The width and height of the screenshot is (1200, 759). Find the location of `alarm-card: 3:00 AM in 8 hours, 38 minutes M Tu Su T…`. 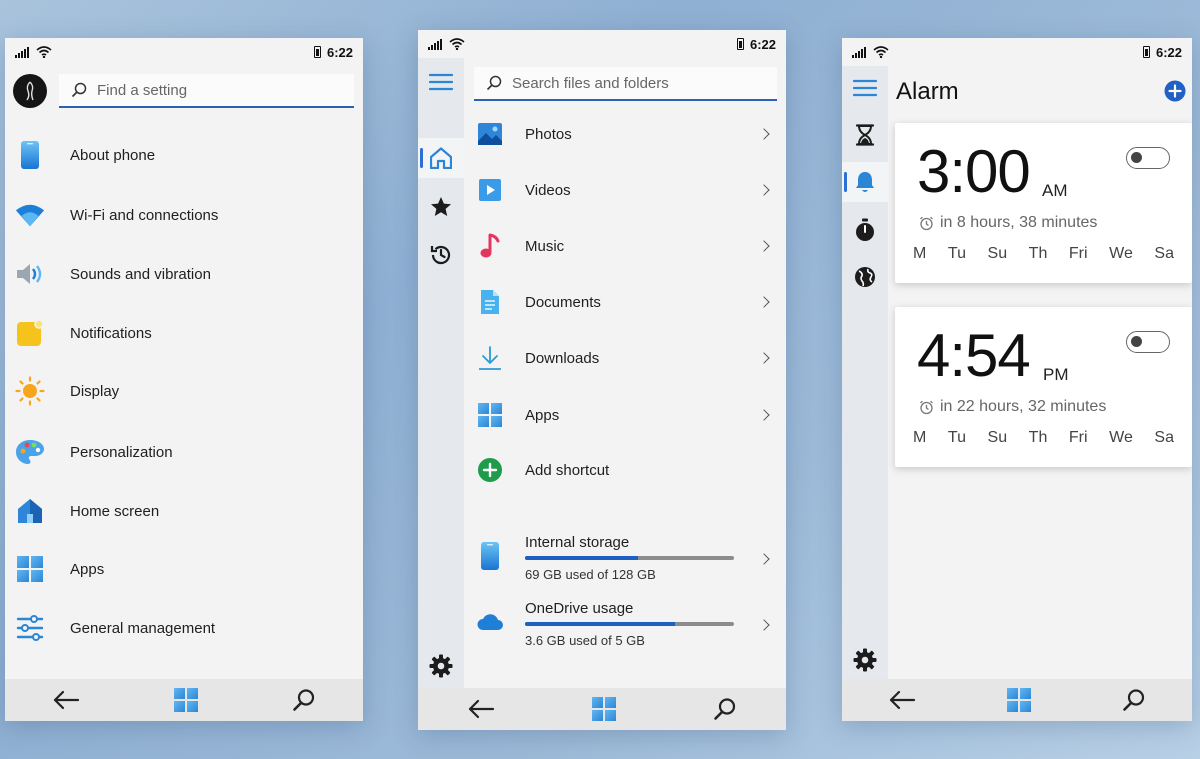

alarm-card: 3:00 AM in 8 hours, 38 minutes M Tu Su T… is located at coordinates (1043, 203).